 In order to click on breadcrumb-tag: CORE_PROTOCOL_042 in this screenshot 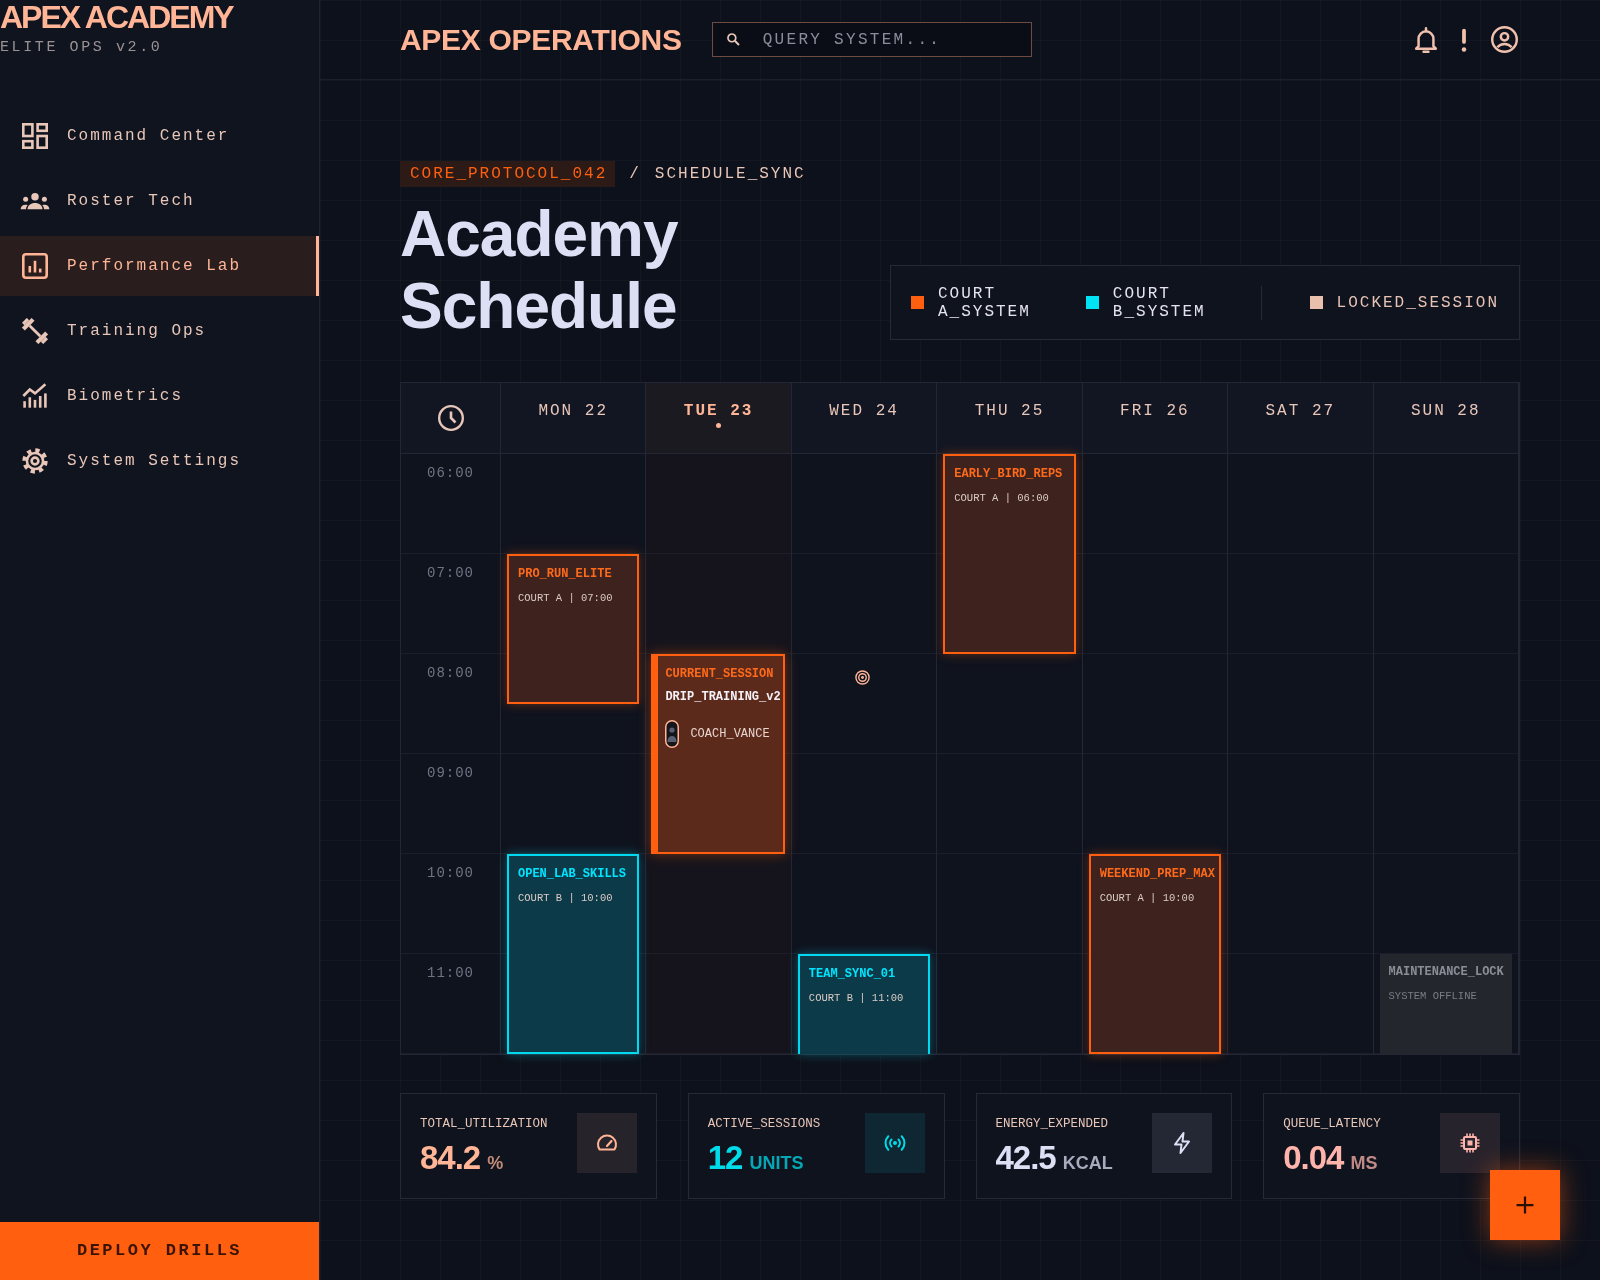, I will do `click(508, 174)`.